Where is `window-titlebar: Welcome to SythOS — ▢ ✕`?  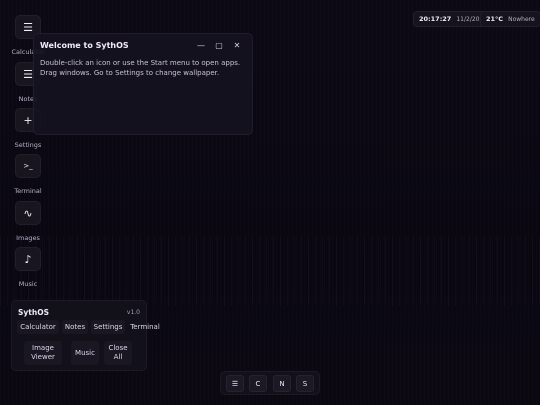 window-titlebar: Welcome to SythOS — ▢ ✕ is located at coordinates (143, 45).